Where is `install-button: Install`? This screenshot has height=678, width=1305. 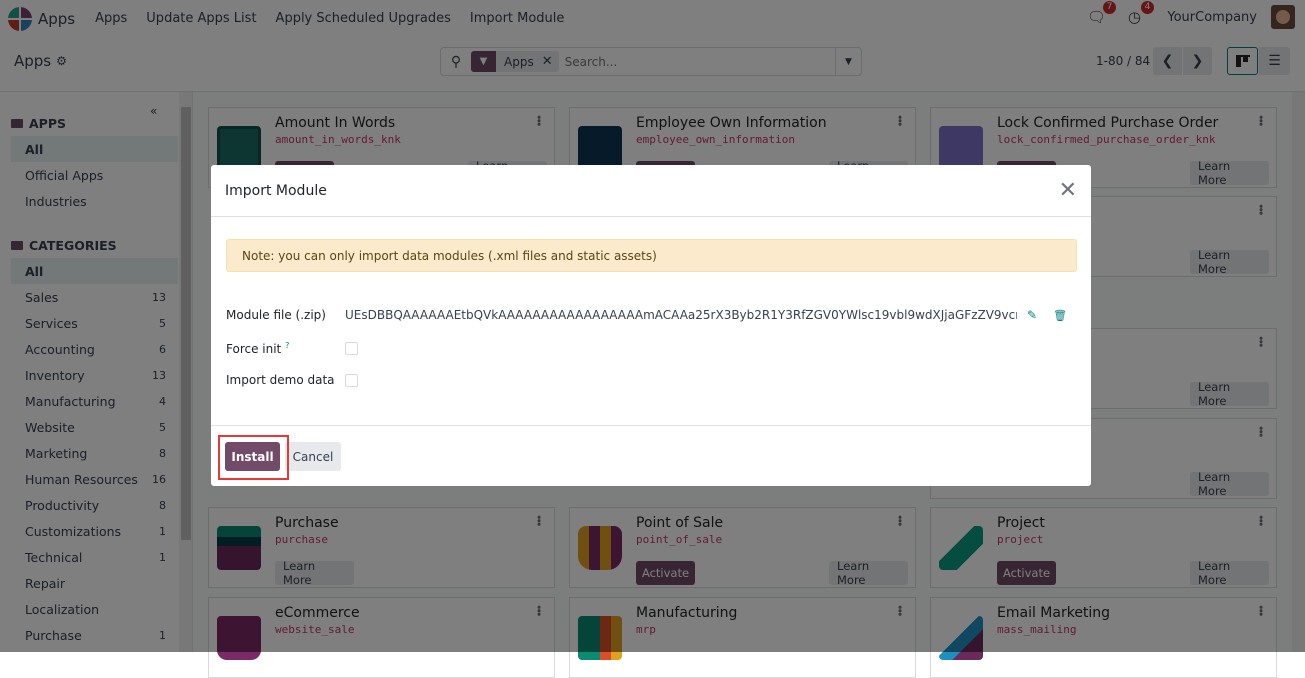
install-button: Install is located at coordinates (252, 456).